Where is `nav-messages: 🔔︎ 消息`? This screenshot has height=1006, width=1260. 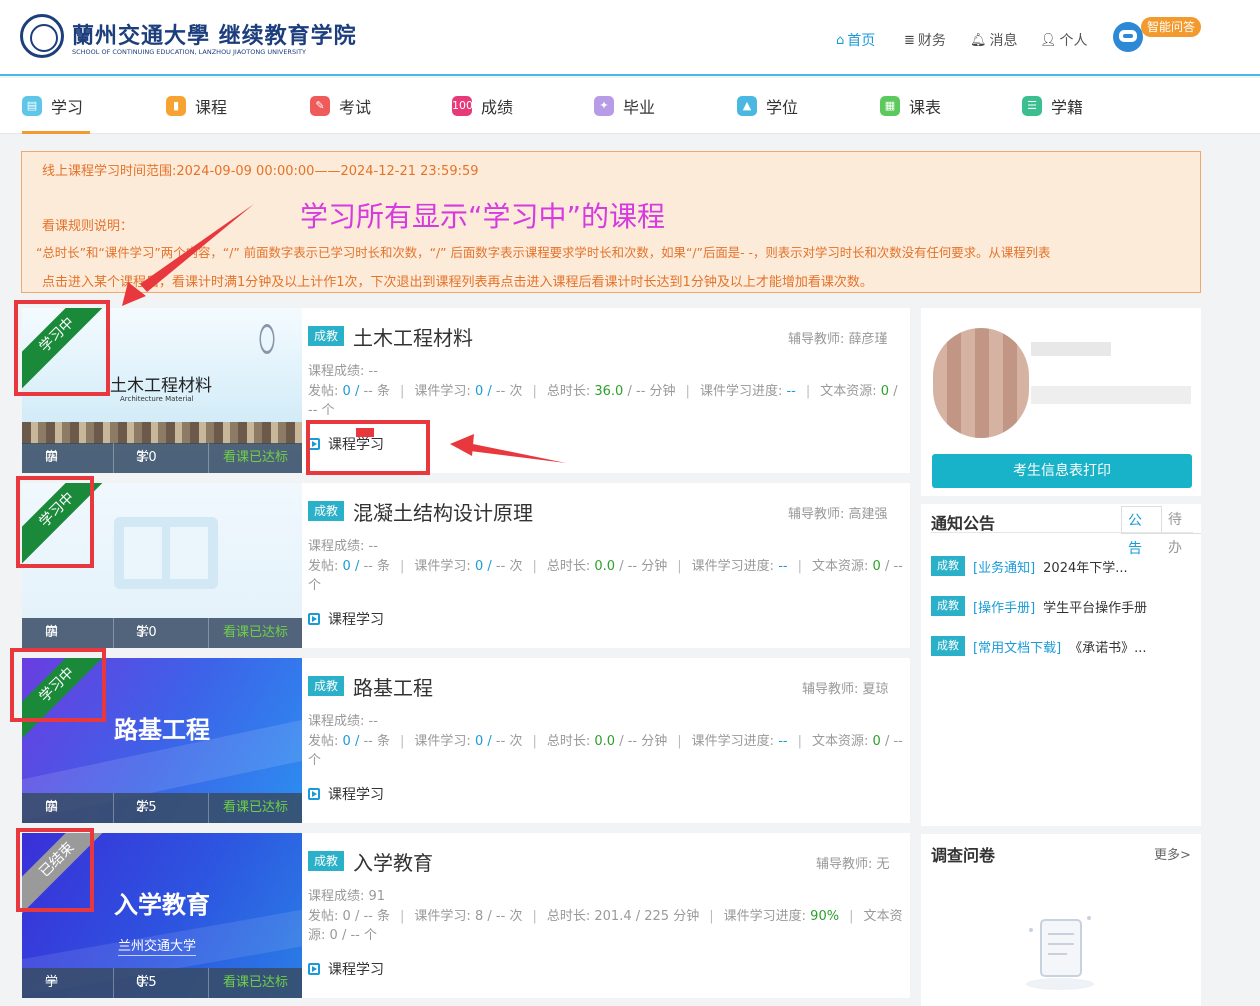
nav-messages: 🔔︎ 消息 is located at coordinates (994, 40).